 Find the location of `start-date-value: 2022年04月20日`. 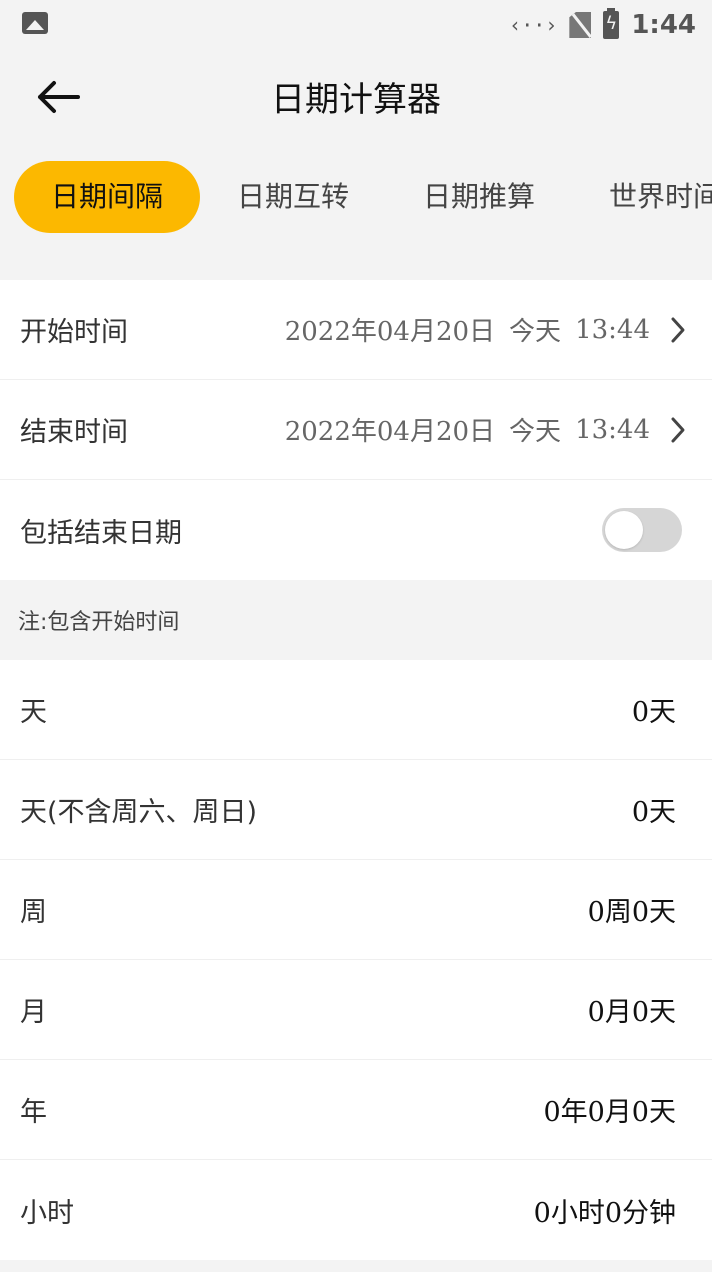

start-date-value: 2022年04月20日 is located at coordinates (390, 332).